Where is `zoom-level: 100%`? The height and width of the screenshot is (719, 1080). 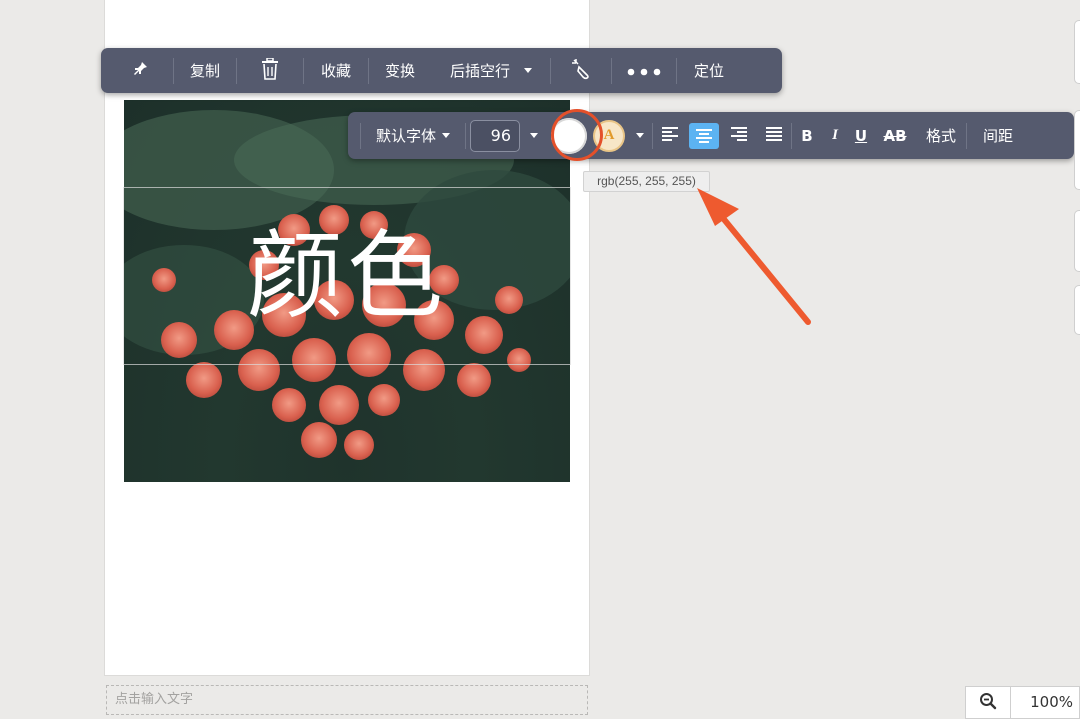 zoom-level: 100% is located at coordinates (1045, 702).